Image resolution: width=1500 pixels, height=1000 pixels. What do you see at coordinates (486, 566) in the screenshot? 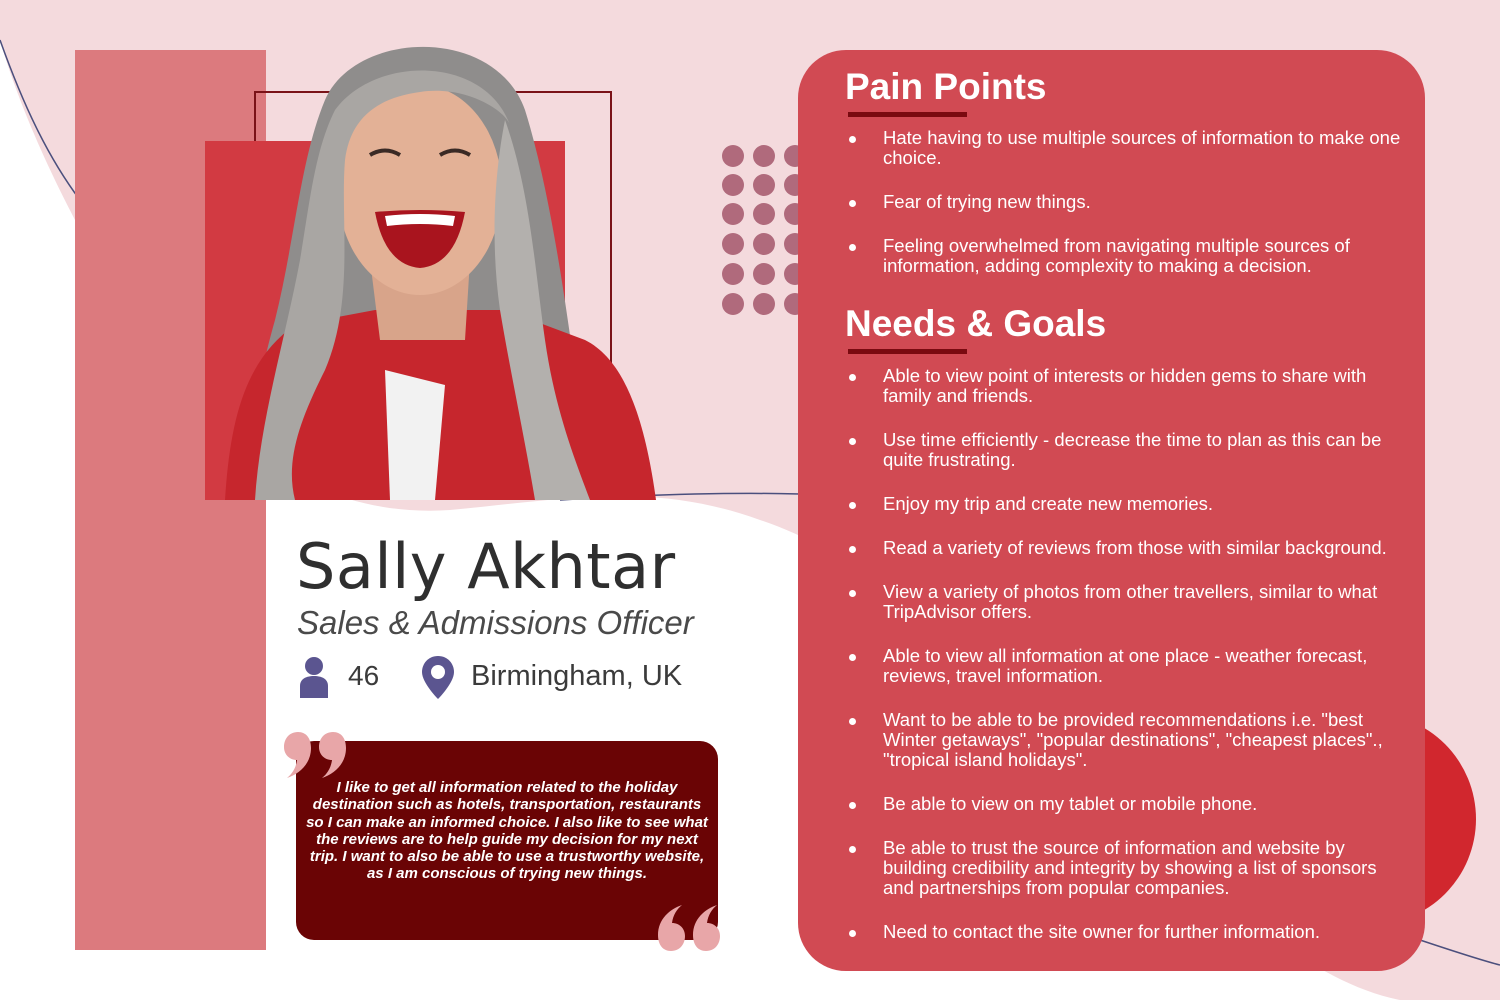
I see `persona-name: Sally Akhtar` at bounding box center [486, 566].